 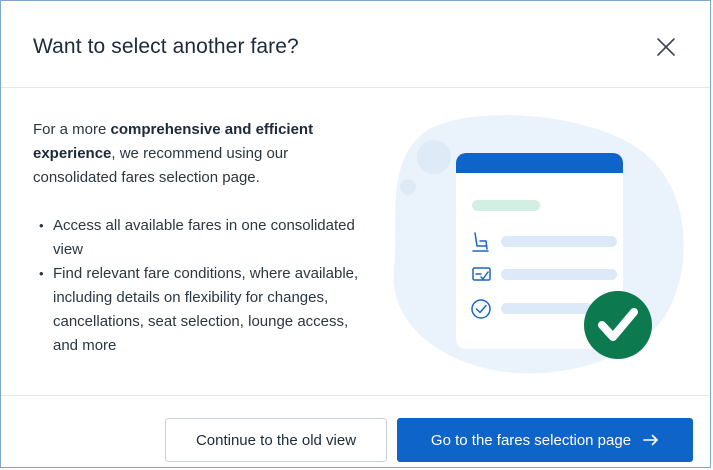 What do you see at coordinates (531, 440) in the screenshot?
I see `go-to-fares-selection-label: Go to the fares selection page` at bounding box center [531, 440].